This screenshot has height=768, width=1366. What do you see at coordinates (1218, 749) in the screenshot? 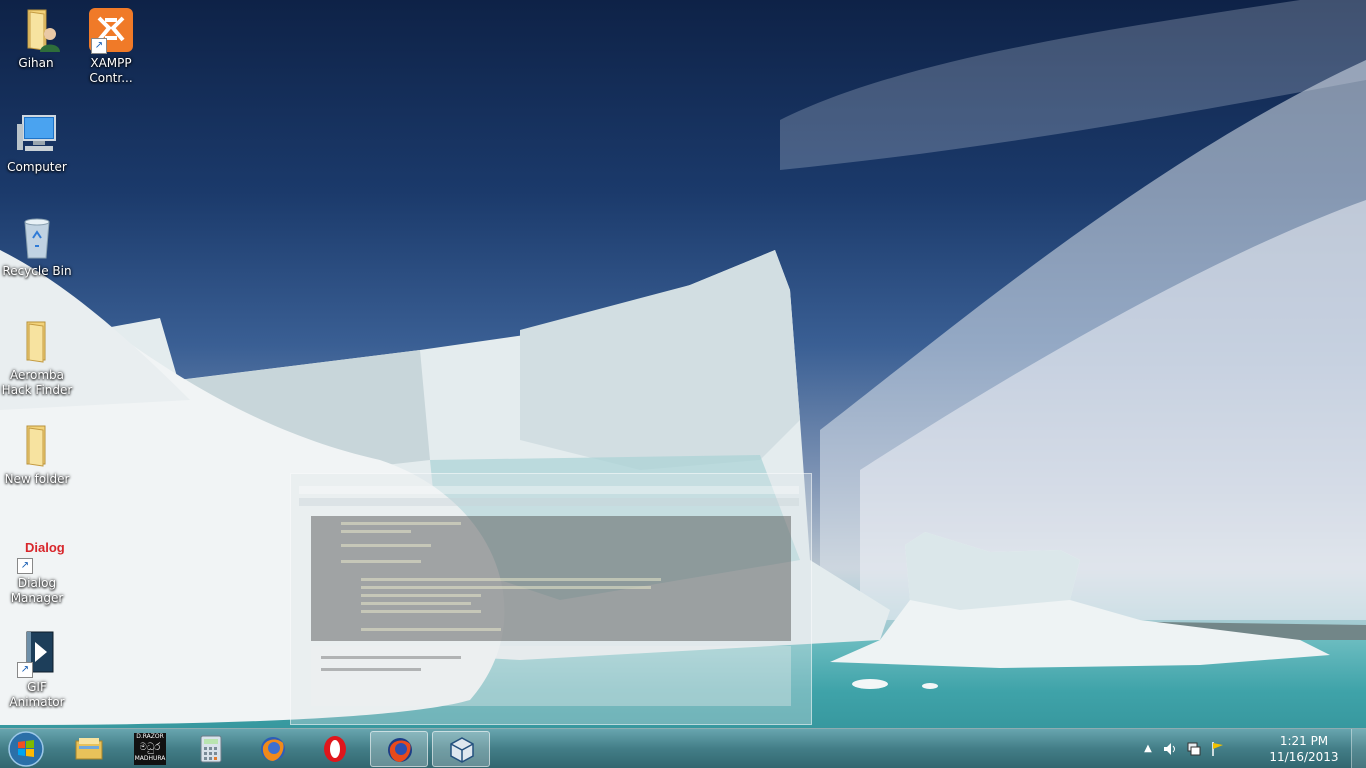
I see `action-center-flag-icon` at bounding box center [1218, 749].